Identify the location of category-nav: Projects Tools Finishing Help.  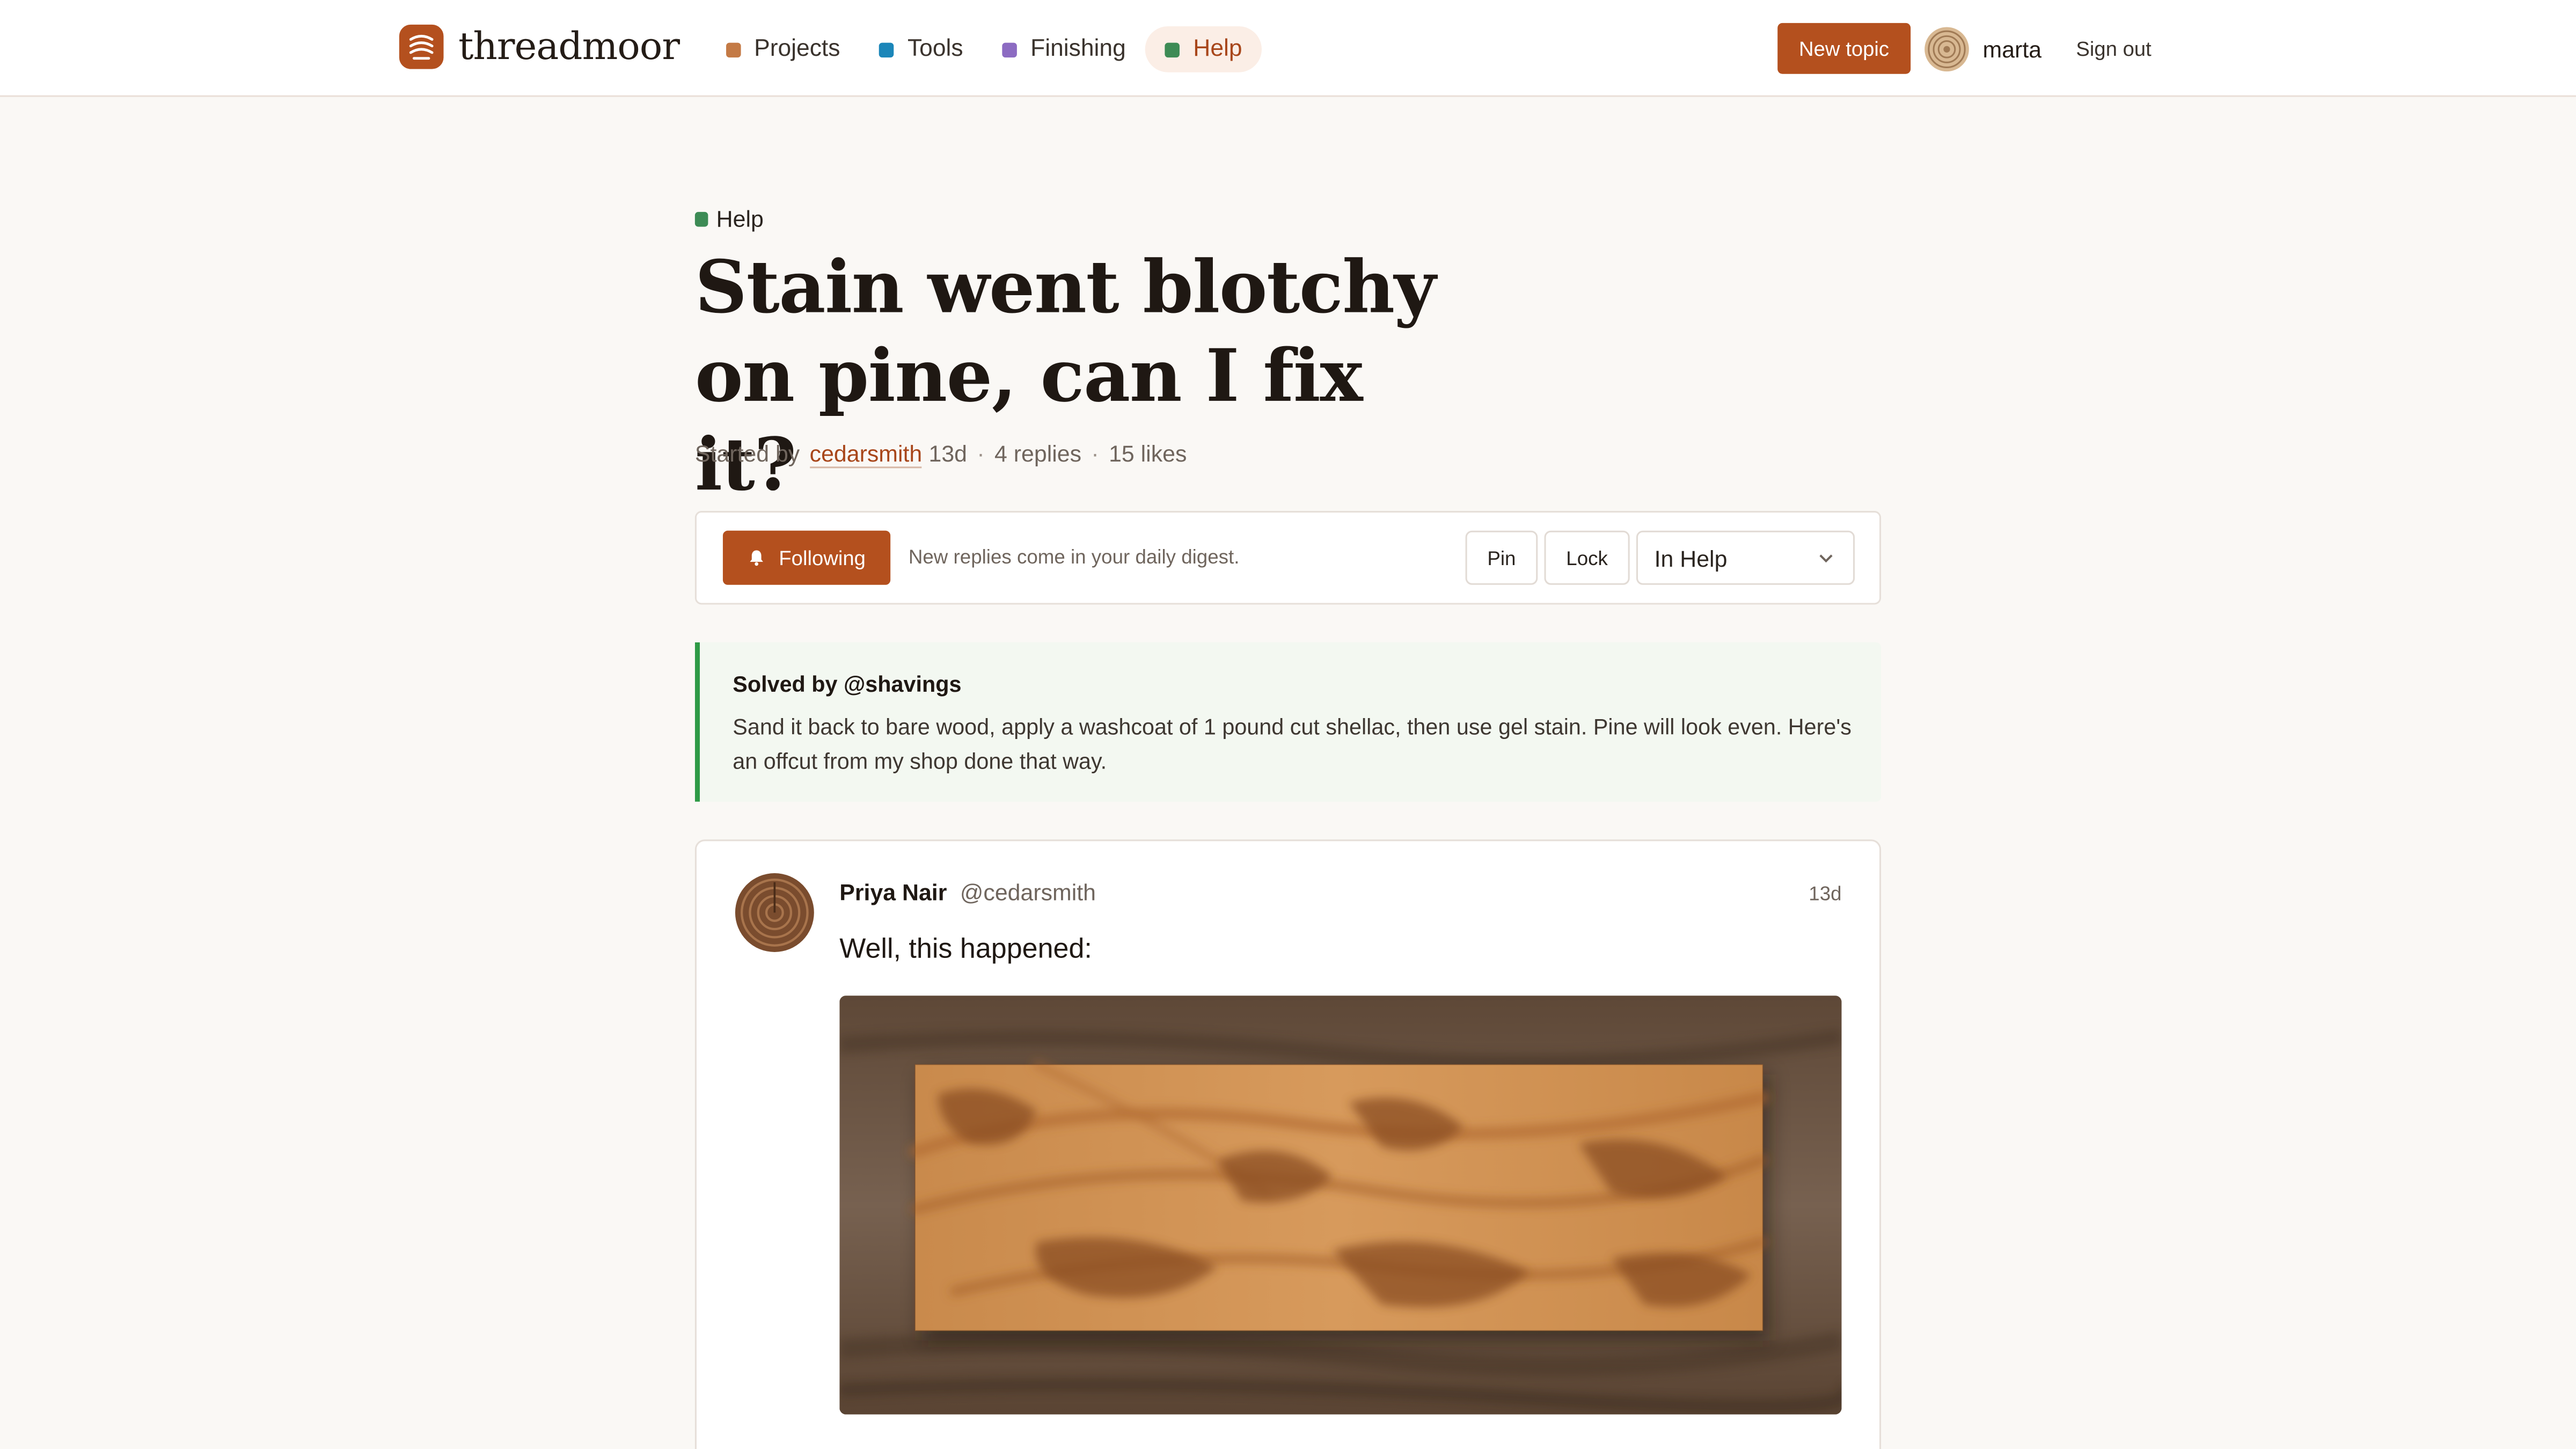
(984, 49).